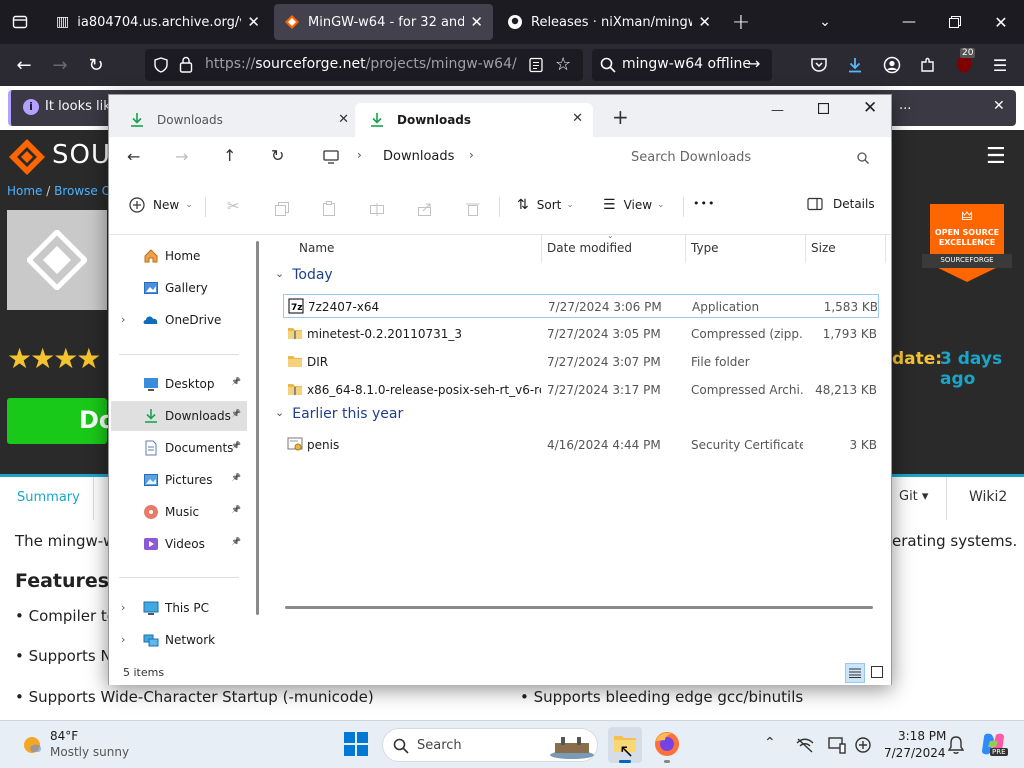 Image resolution: width=1024 pixels, height=768 pixels. Describe the element at coordinates (579, 607) in the screenshot. I see `horizontal-scrollbar` at that location.